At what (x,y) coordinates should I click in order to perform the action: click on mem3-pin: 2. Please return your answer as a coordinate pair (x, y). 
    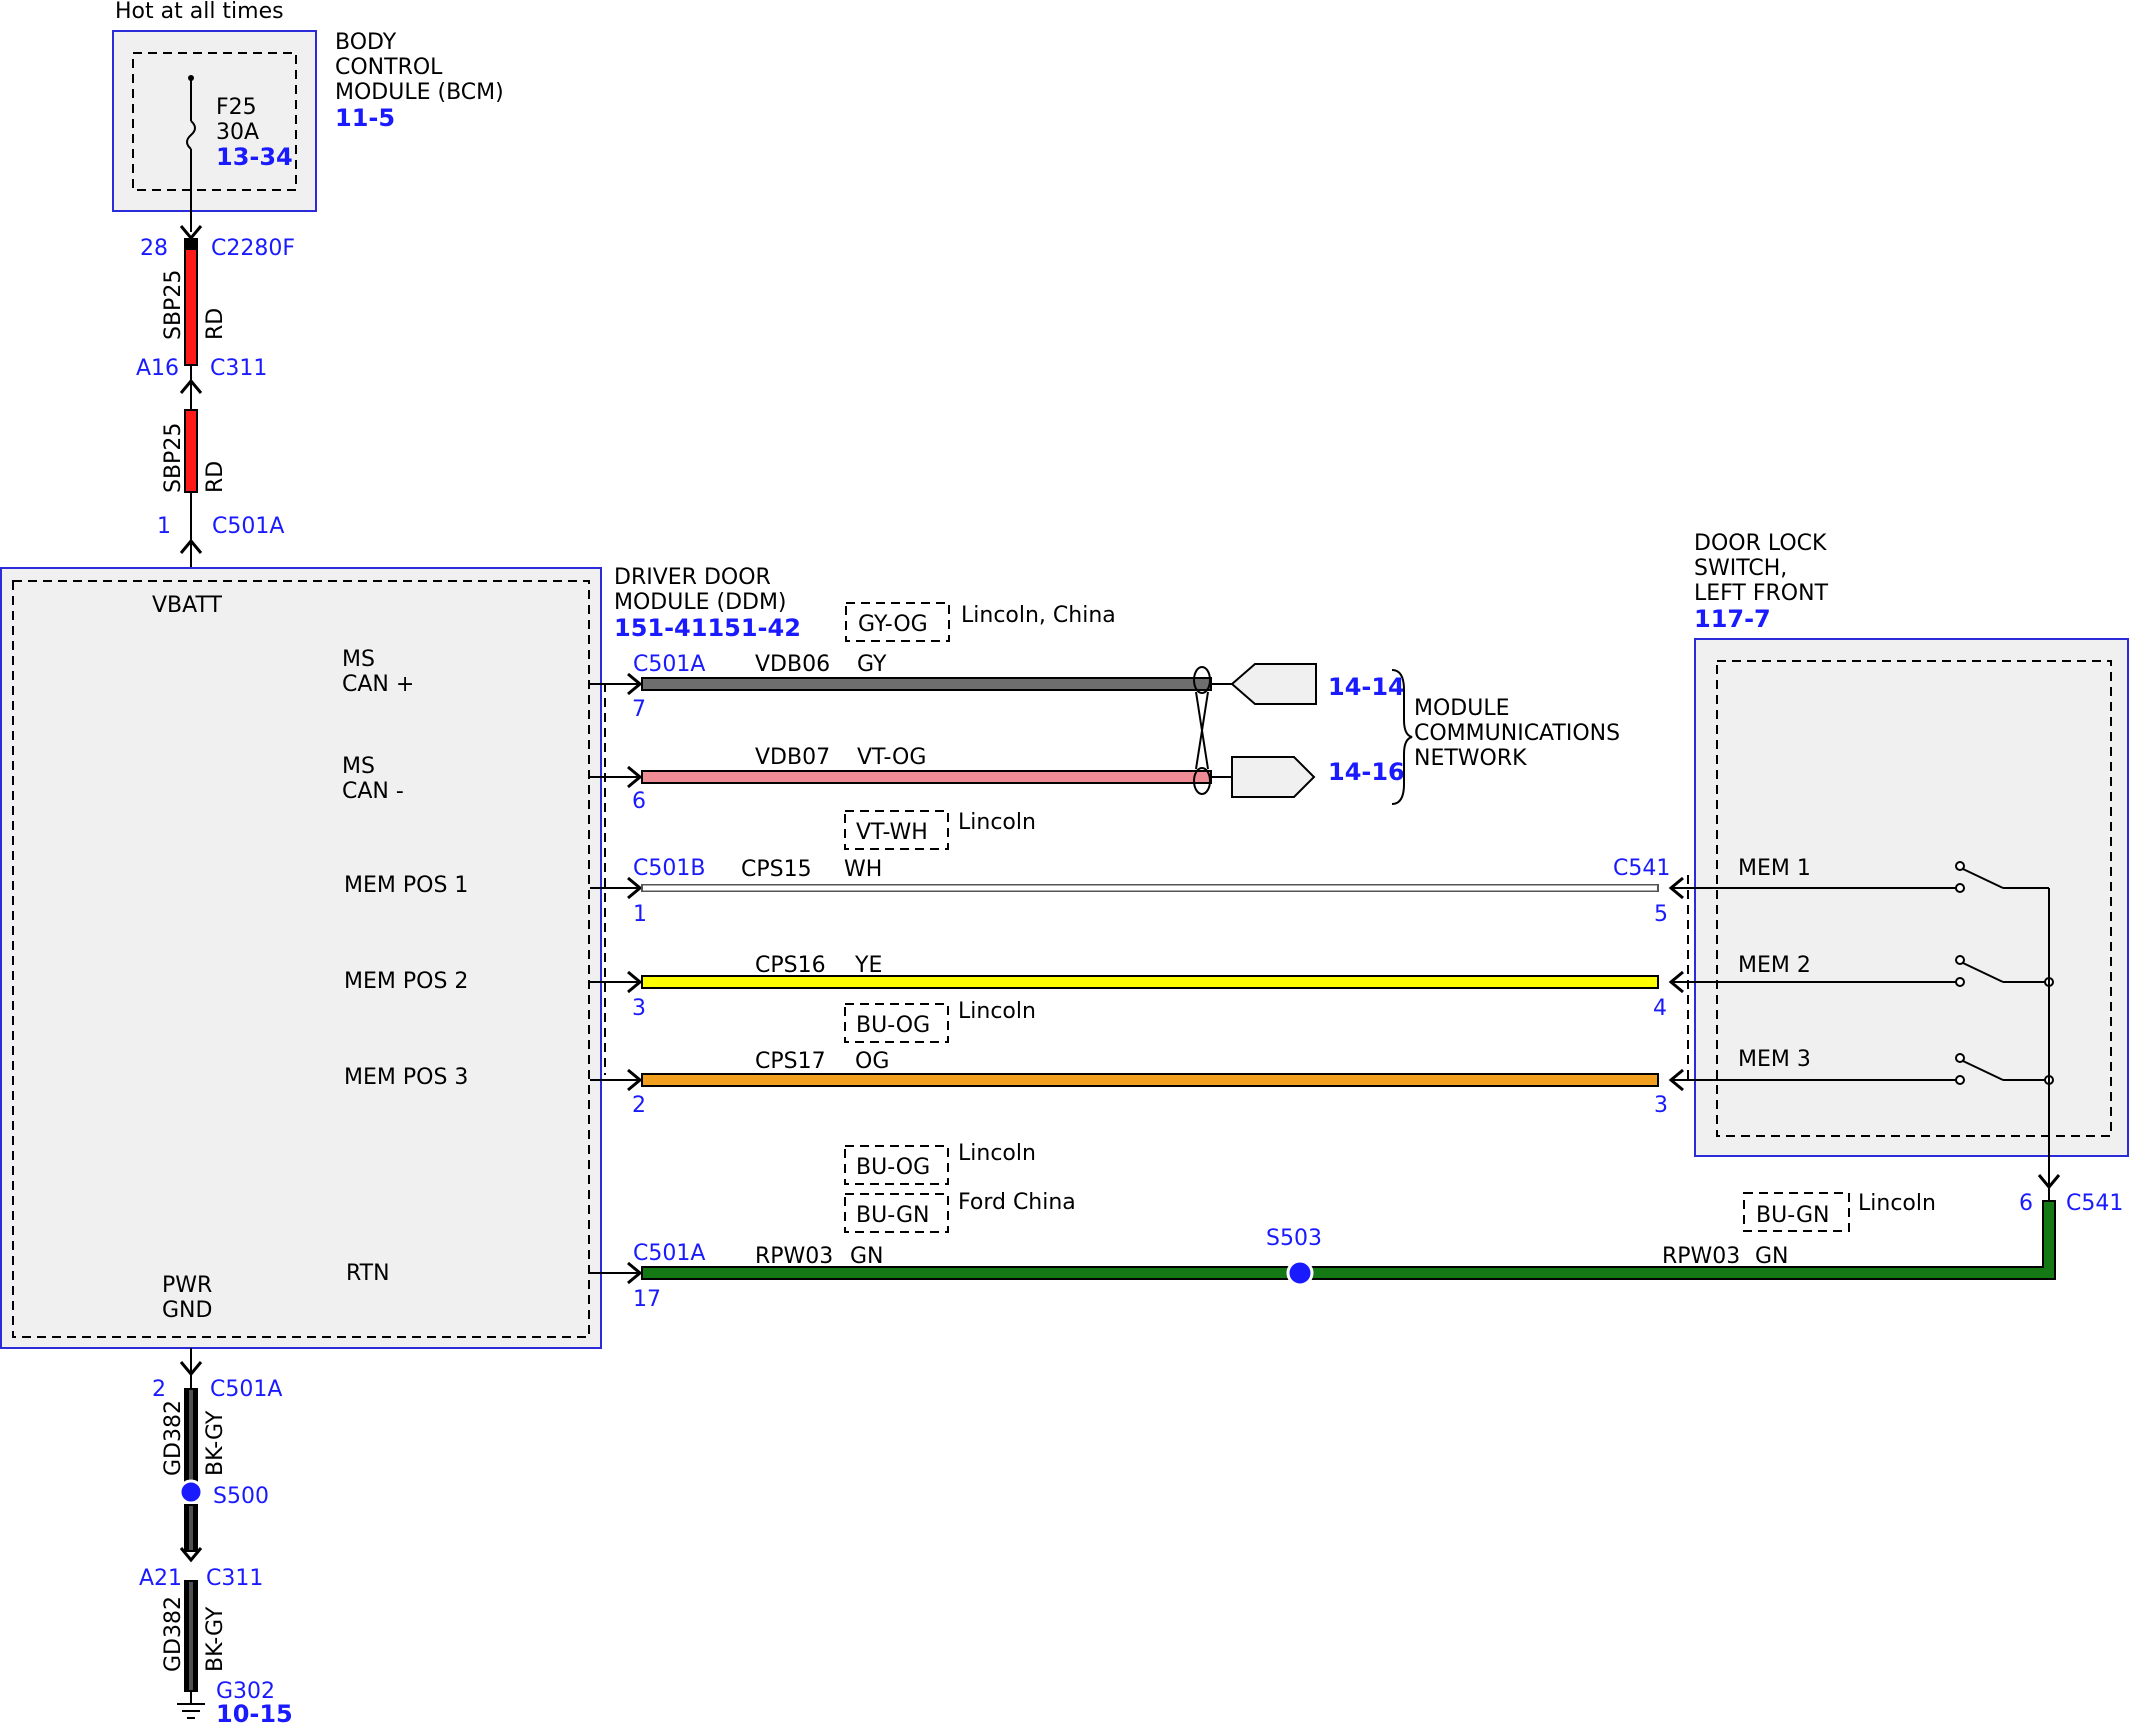
    Looking at the image, I should click on (639, 1105).